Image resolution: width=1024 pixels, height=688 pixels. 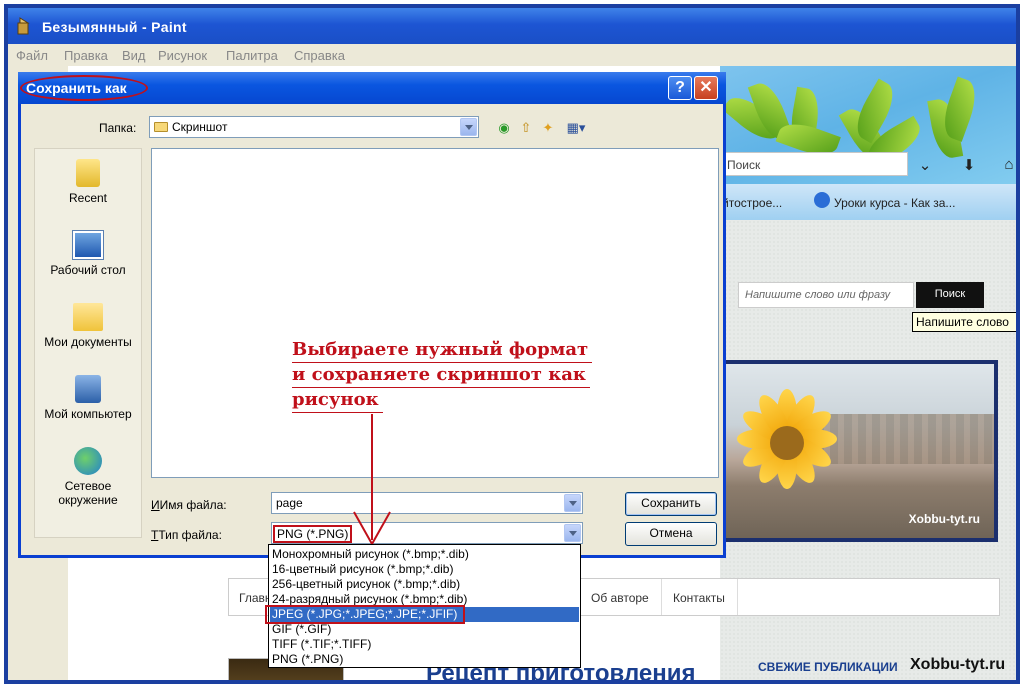 What do you see at coordinates (319, 55) in the screenshot?
I see `menu-help: Справка` at bounding box center [319, 55].